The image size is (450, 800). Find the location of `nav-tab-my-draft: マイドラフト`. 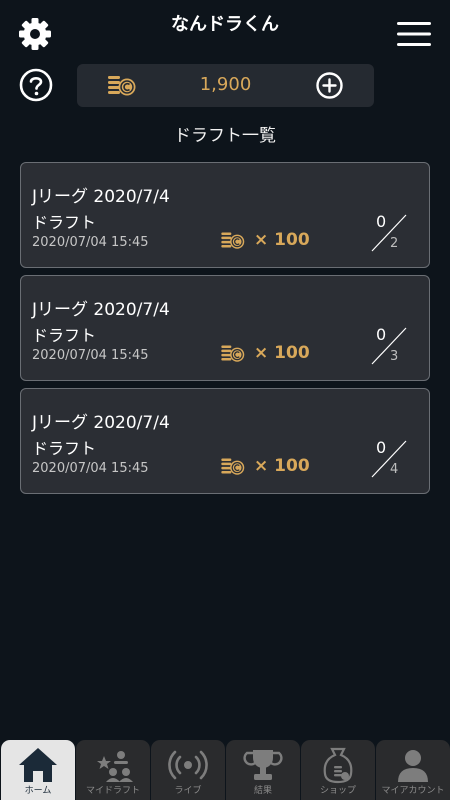

nav-tab-my-draft: マイドラフト is located at coordinates (113, 770).